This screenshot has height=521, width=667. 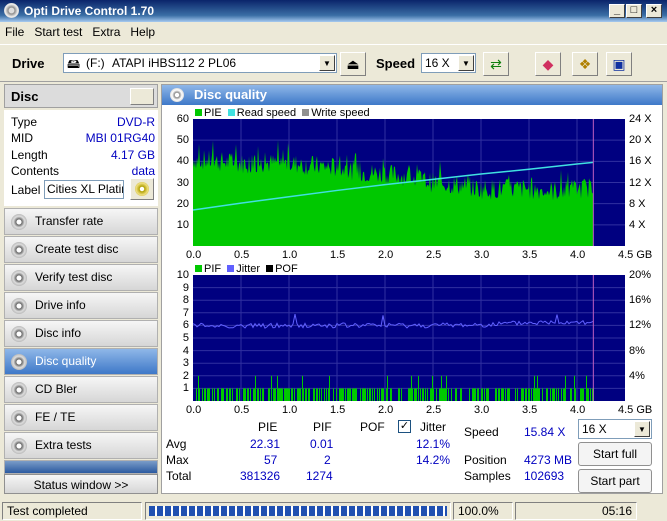 What do you see at coordinates (14, 30) in the screenshot?
I see `menu-file: File` at bounding box center [14, 30].